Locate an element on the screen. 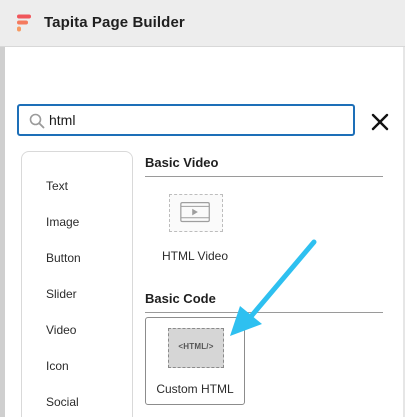 The image size is (405, 417). close-button is located at coordinates (380, 122).